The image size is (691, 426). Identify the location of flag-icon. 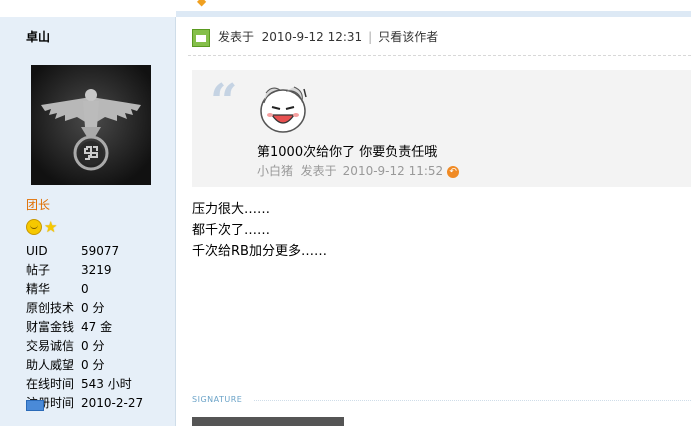
(35, 405).